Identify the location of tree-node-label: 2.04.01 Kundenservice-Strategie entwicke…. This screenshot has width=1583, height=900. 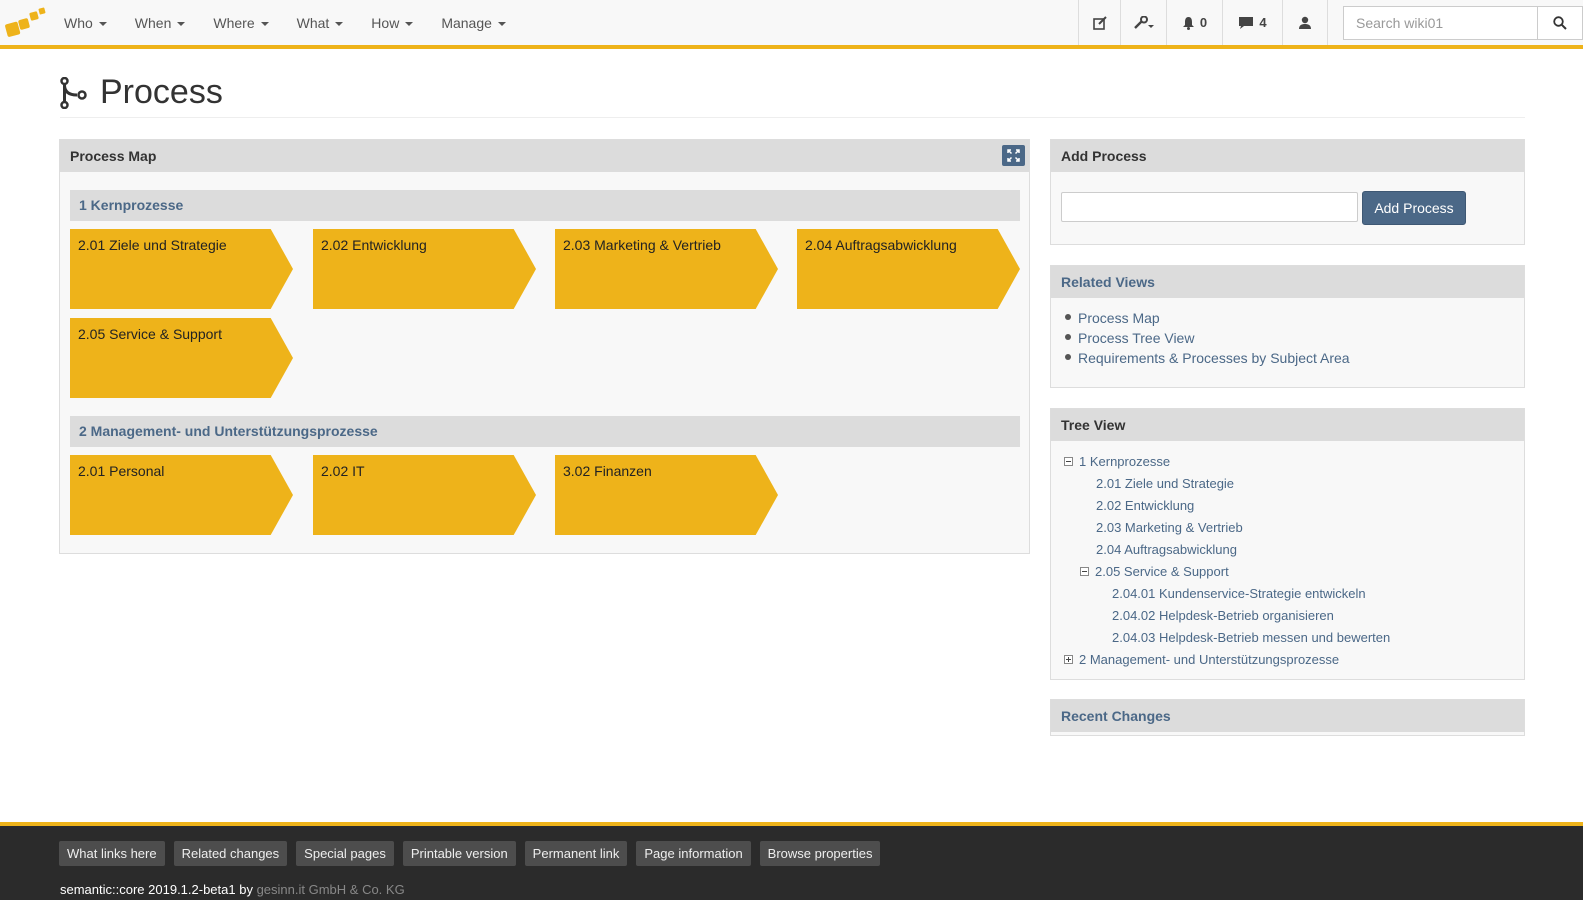
(1239, 593).